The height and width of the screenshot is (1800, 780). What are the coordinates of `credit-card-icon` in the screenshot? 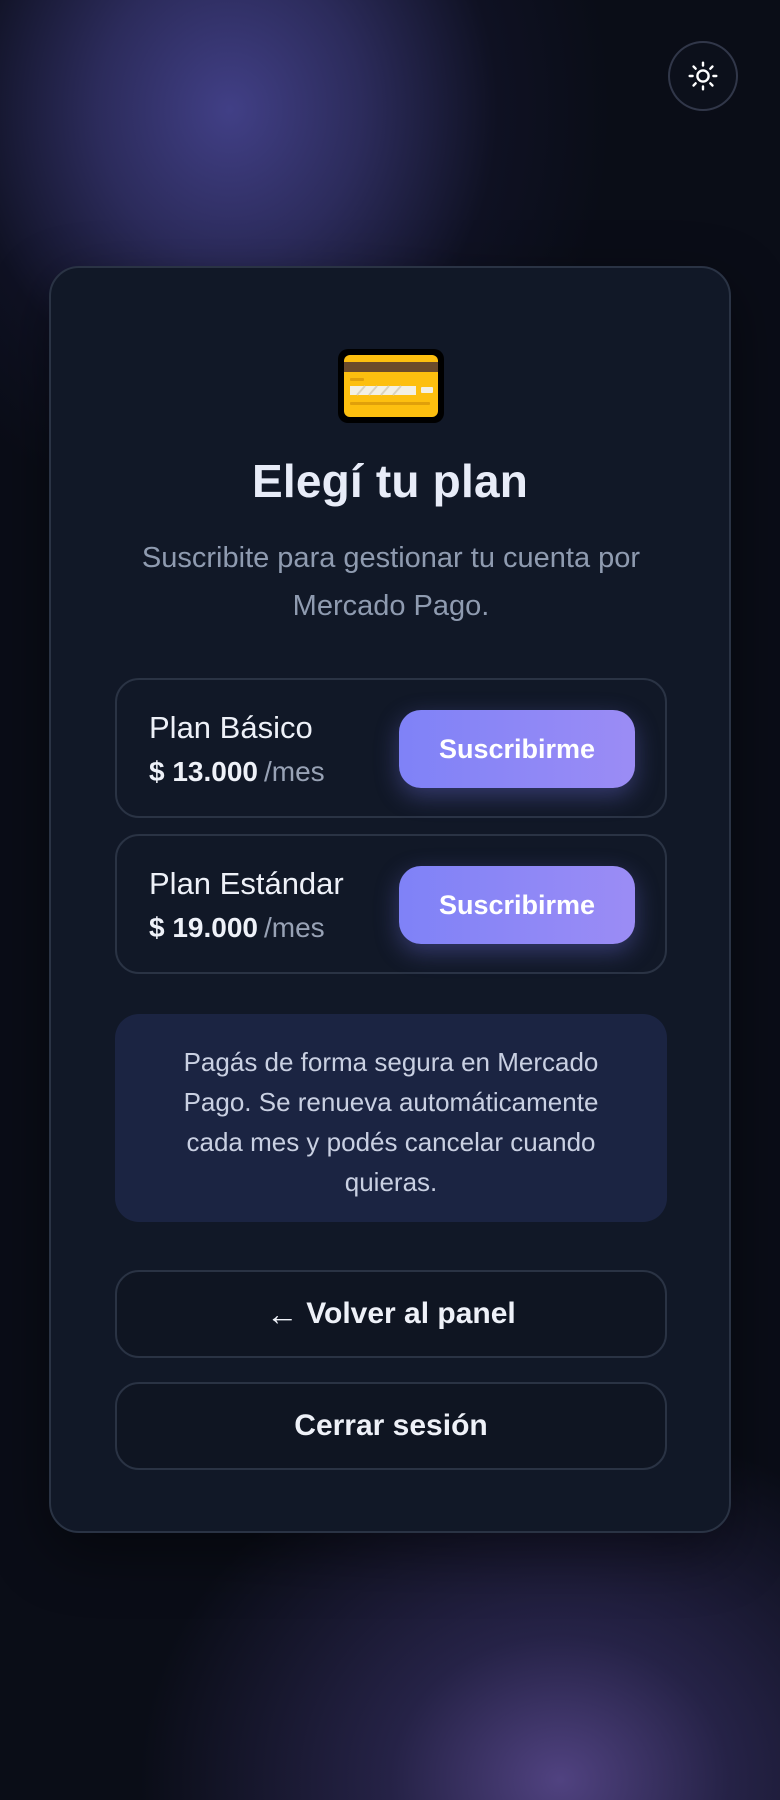 It's located at (391, 386).